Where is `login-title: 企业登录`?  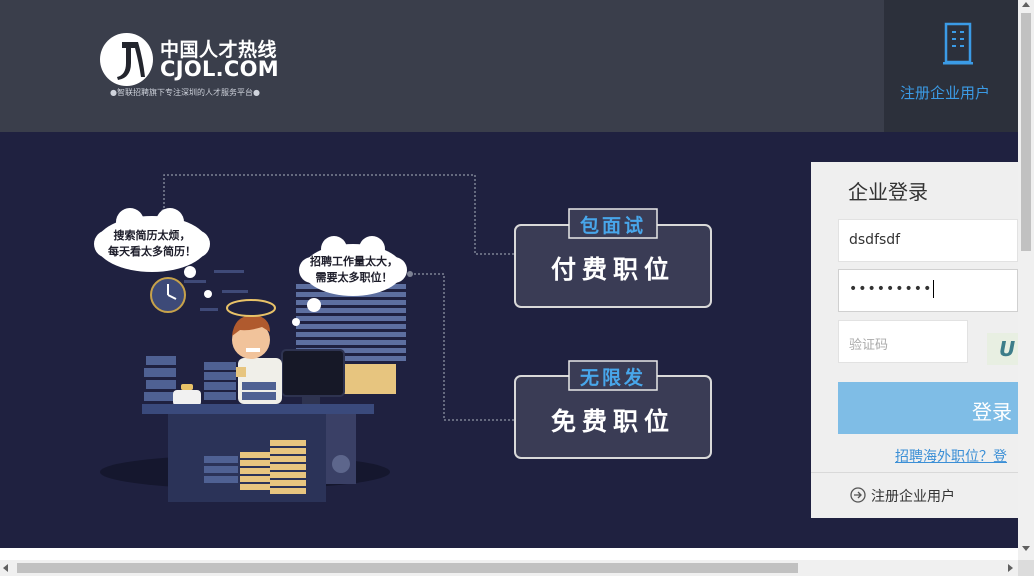 login-title: 企业登录 is located at coordinates (888, 192).